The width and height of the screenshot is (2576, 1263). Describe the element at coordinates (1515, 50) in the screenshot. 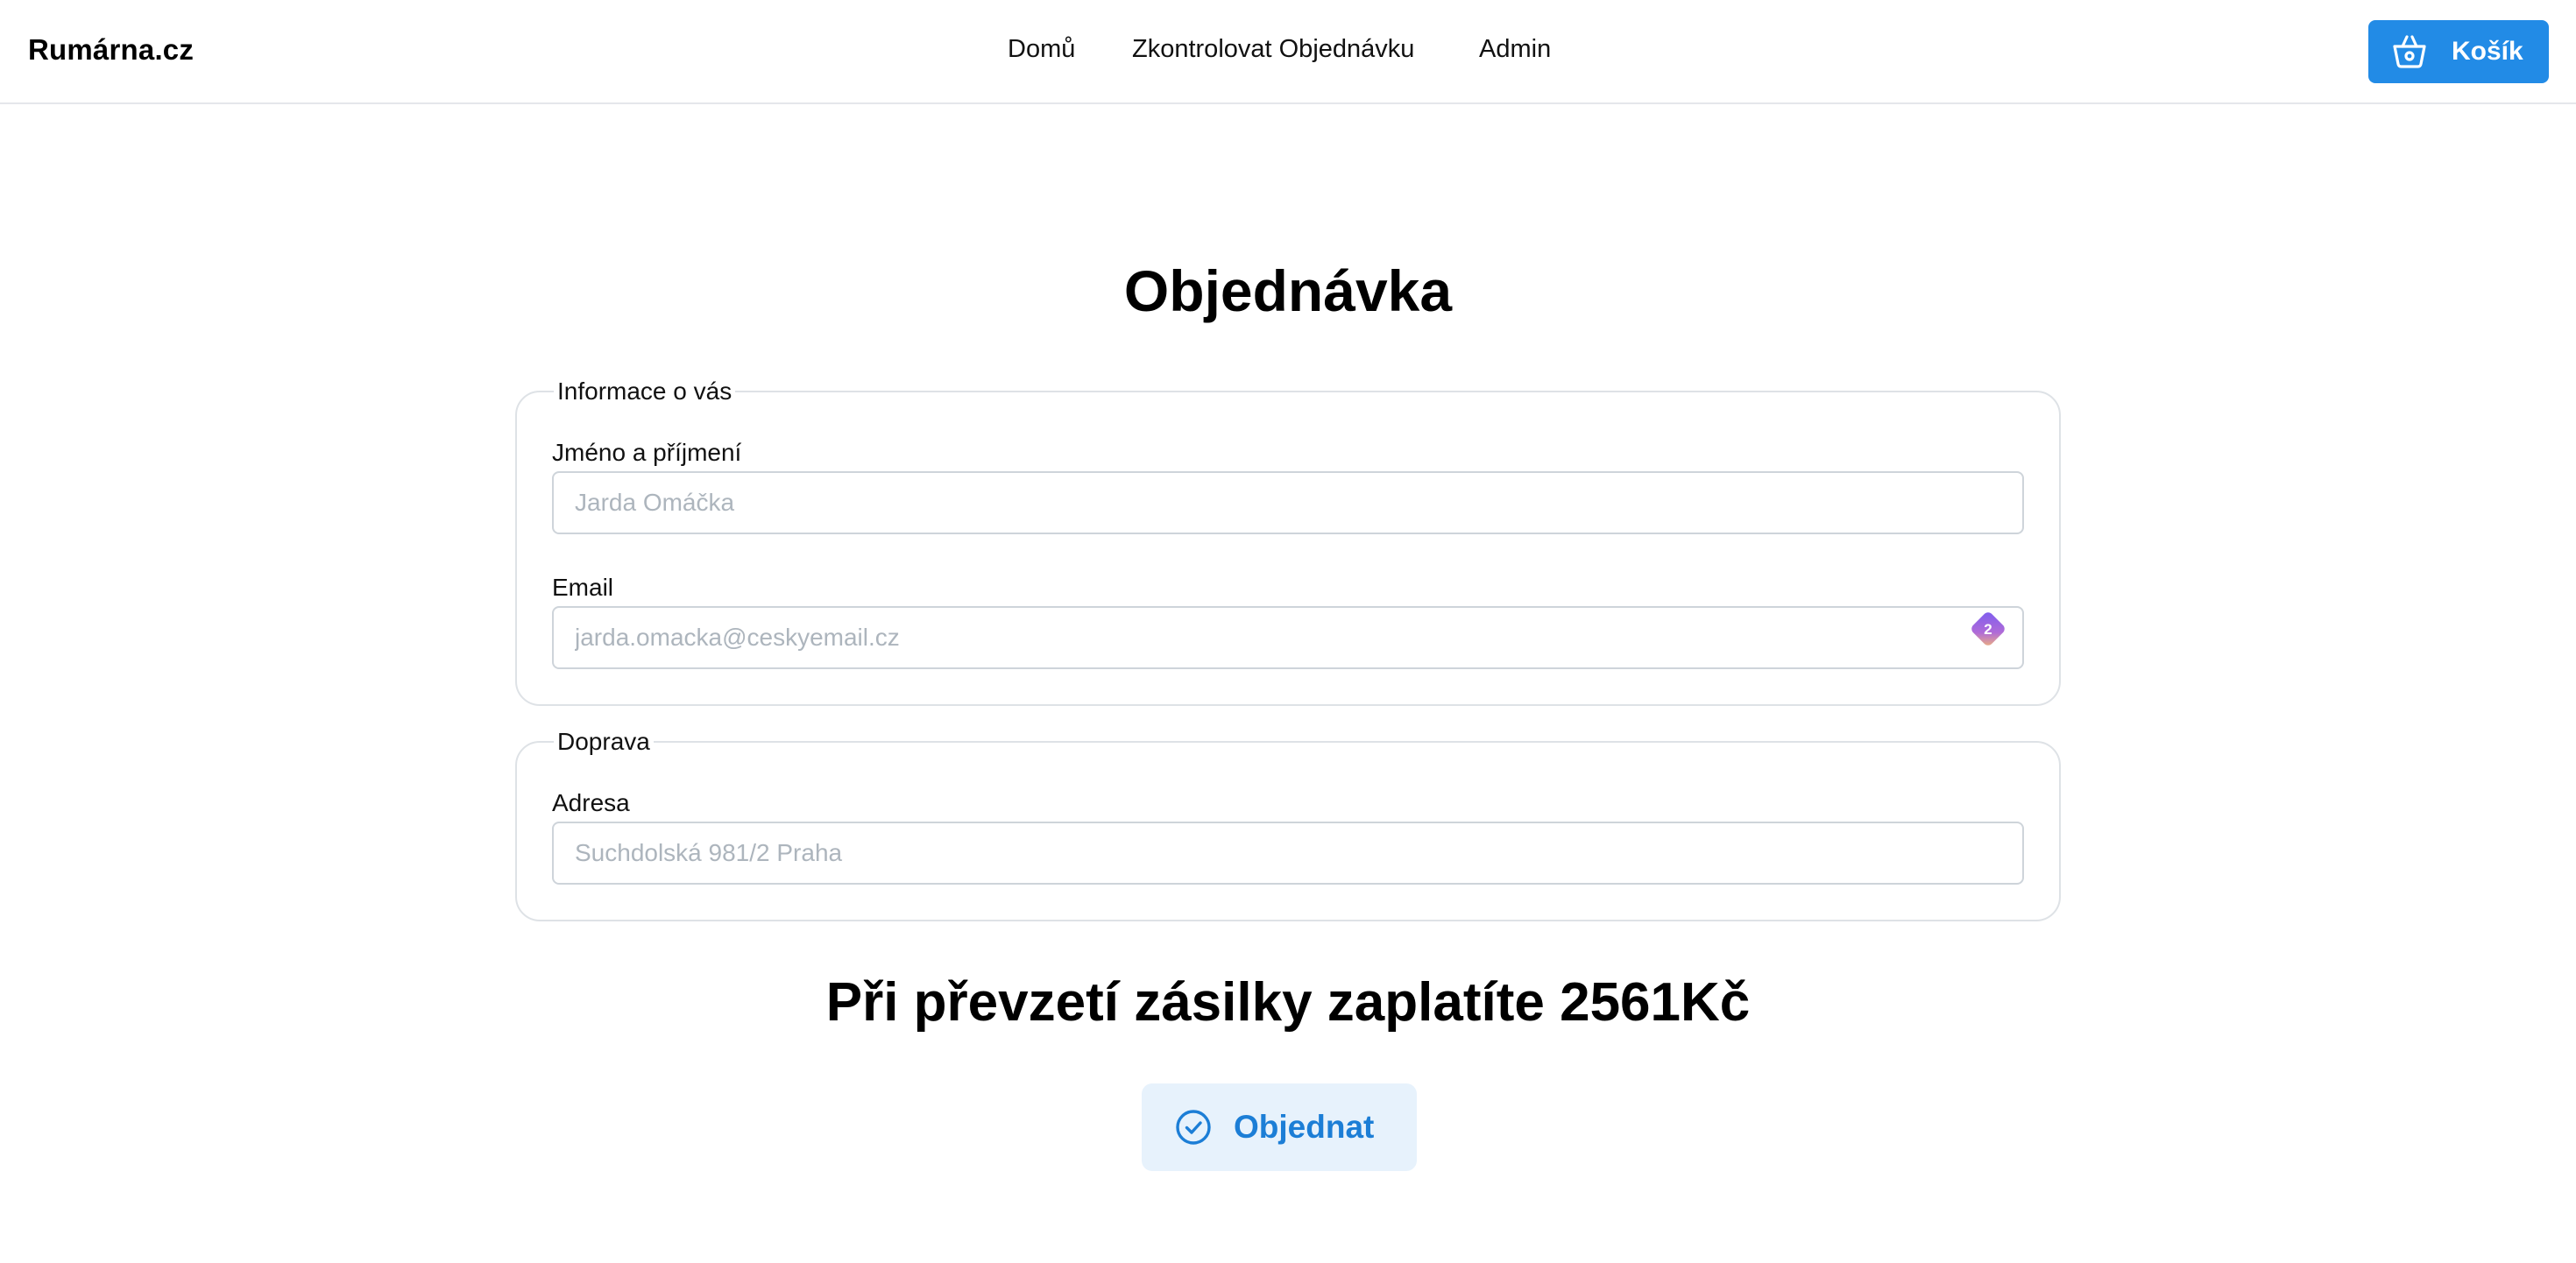

I see `nav-link-admin: Admin` at that location.